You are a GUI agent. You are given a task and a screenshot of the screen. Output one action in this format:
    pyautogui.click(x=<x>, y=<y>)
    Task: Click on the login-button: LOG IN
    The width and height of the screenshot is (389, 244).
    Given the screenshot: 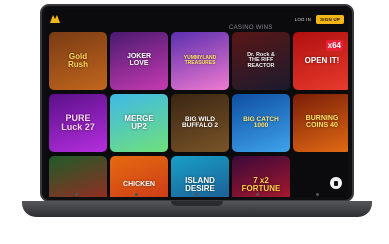 What is the action you would take?
    pyautogui.click(x=303, y=19)
    